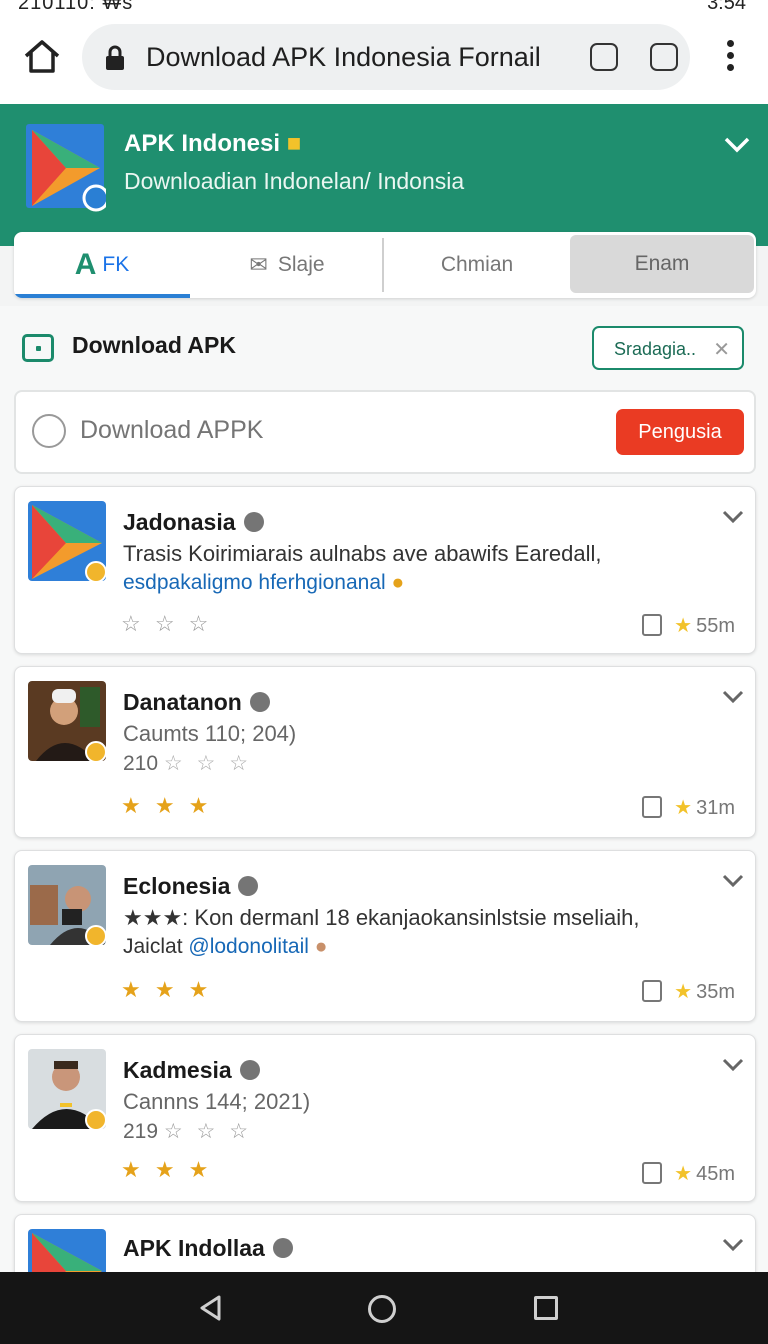  Describe the element at coordinates (196, 702) in the screenshot. I see `card-title: Danatanon` at that location.